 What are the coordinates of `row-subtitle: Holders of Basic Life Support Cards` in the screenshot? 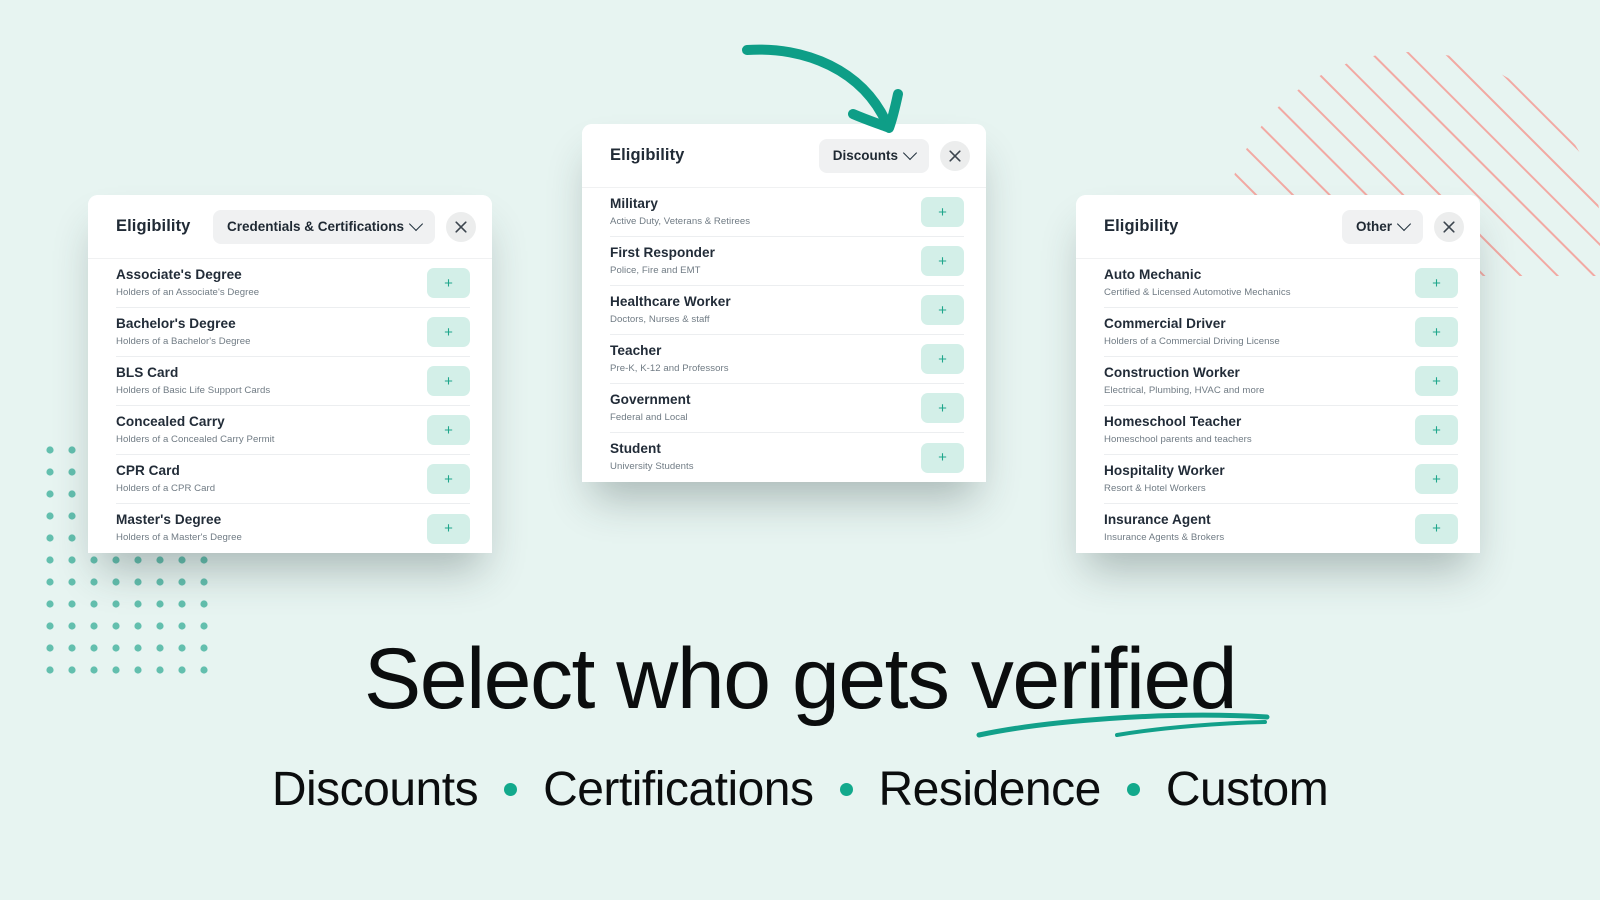 It's located at (193, 390).